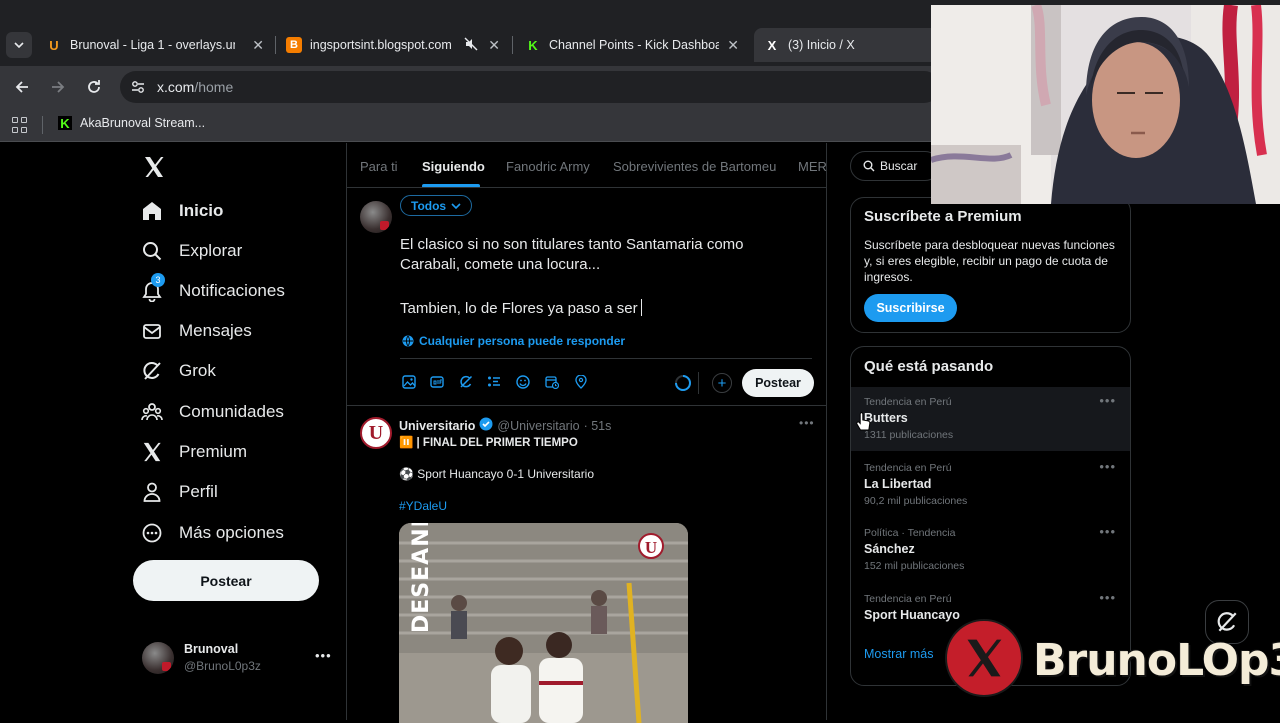 This screenshot has height=723, width=1280. What do you see at coordinates (984, 658) in the screenshot?
I see `x-social-icon` at bounding box center [984, 658].